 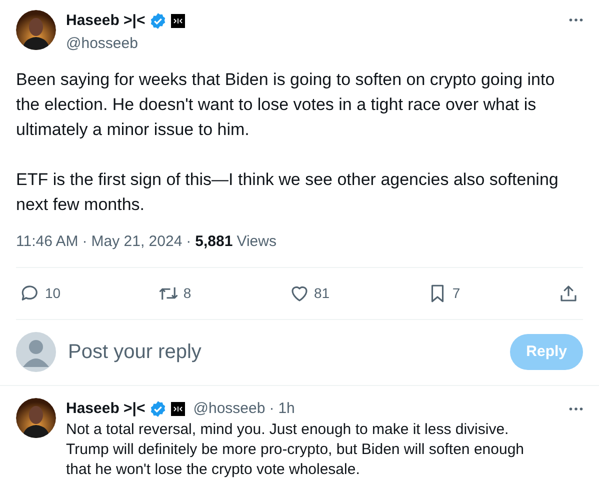 I want to click on tweet-date: May 21, 2024, so click(x=136, y=242).